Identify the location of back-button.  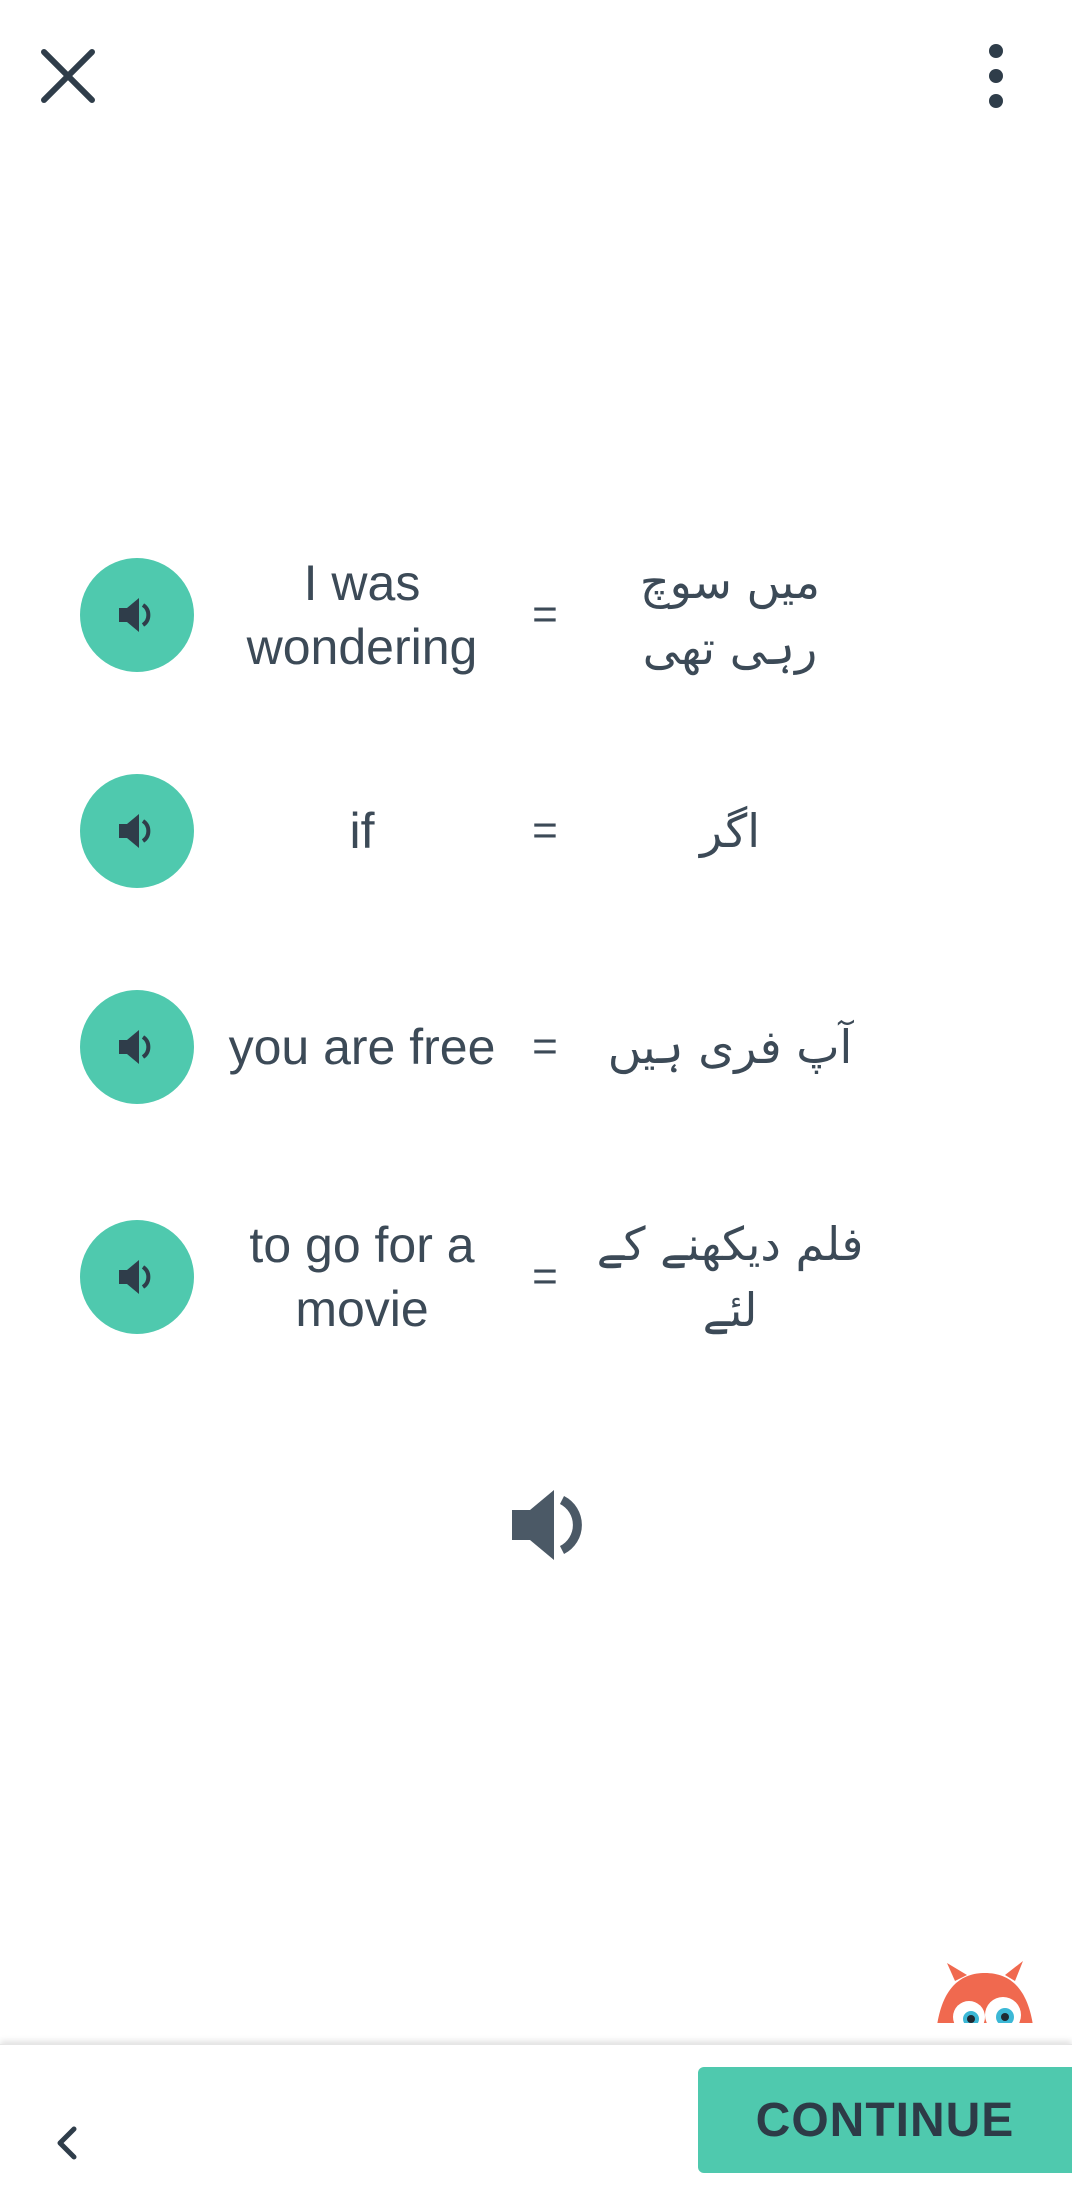
(68, 2143).